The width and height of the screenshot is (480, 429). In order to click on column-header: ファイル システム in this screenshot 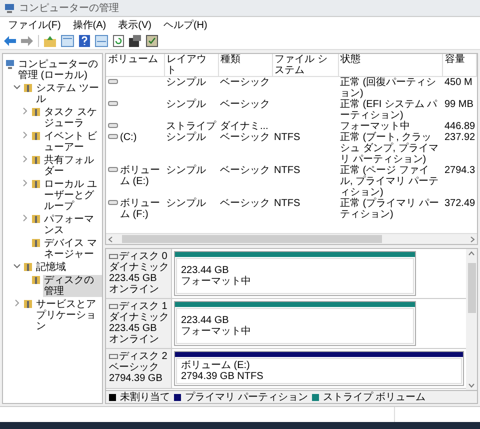, I will do `click(305, 65)`.